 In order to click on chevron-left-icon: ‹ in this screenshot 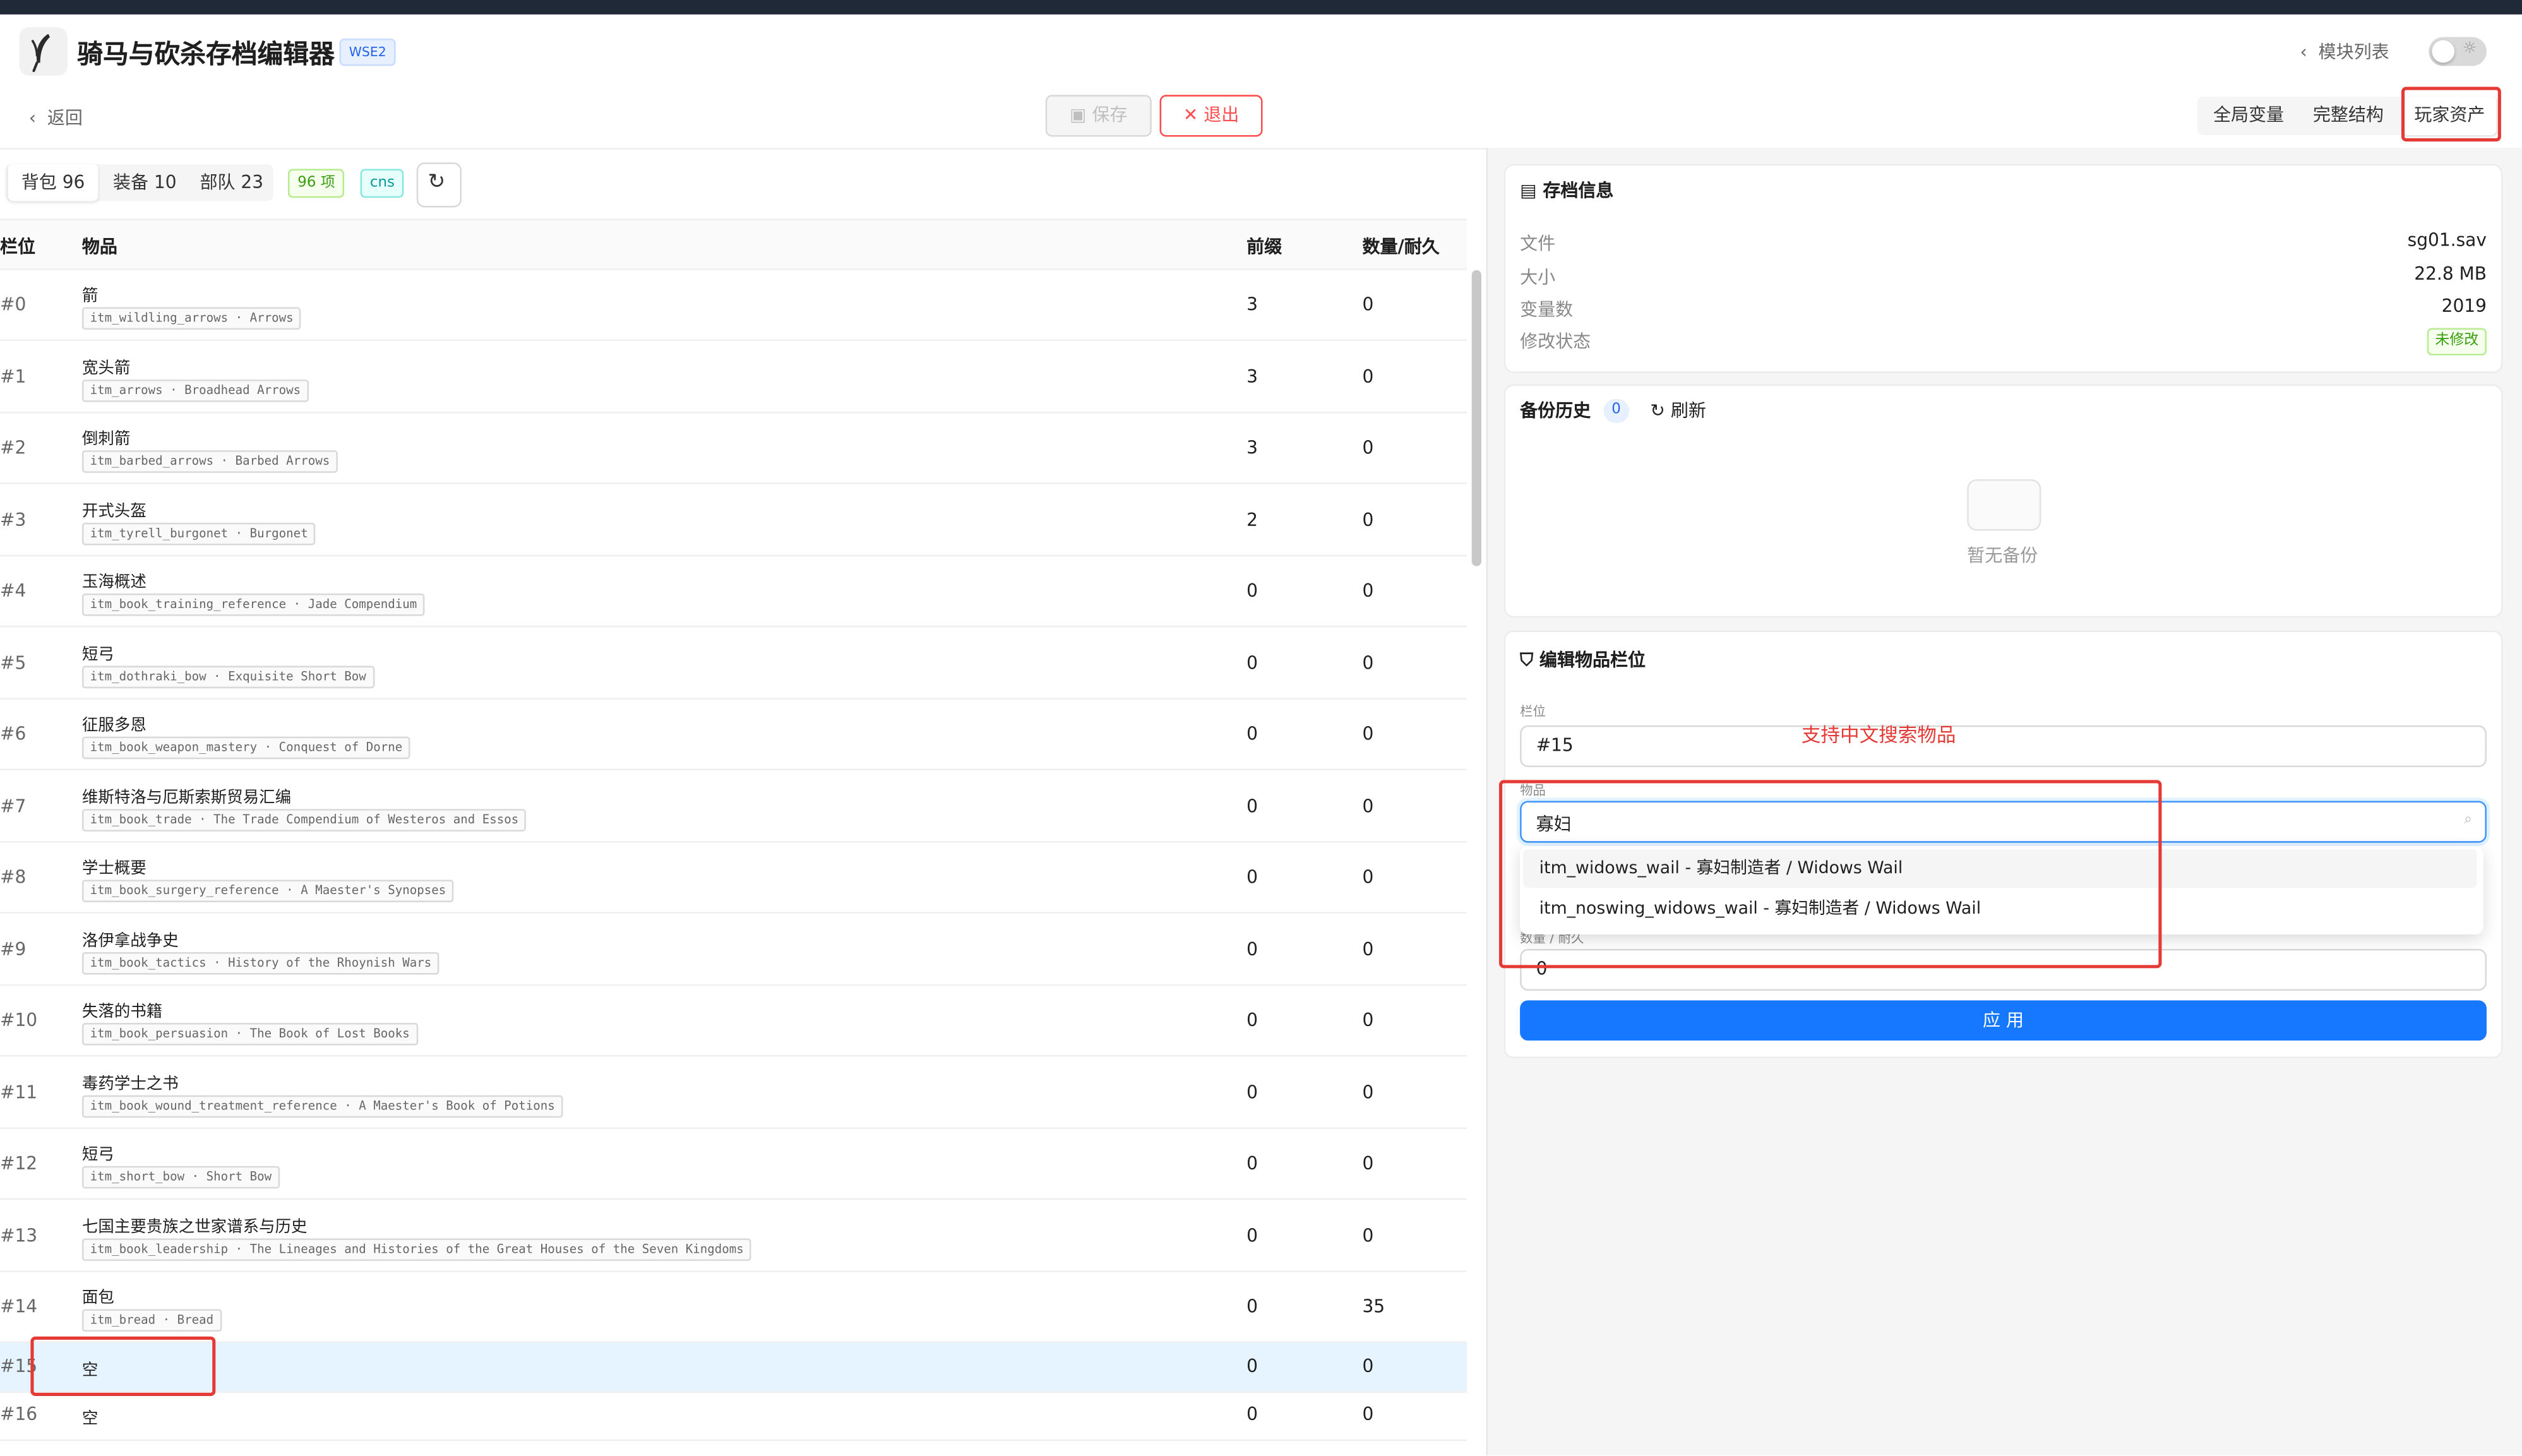, I will do `click(37, 118)`.